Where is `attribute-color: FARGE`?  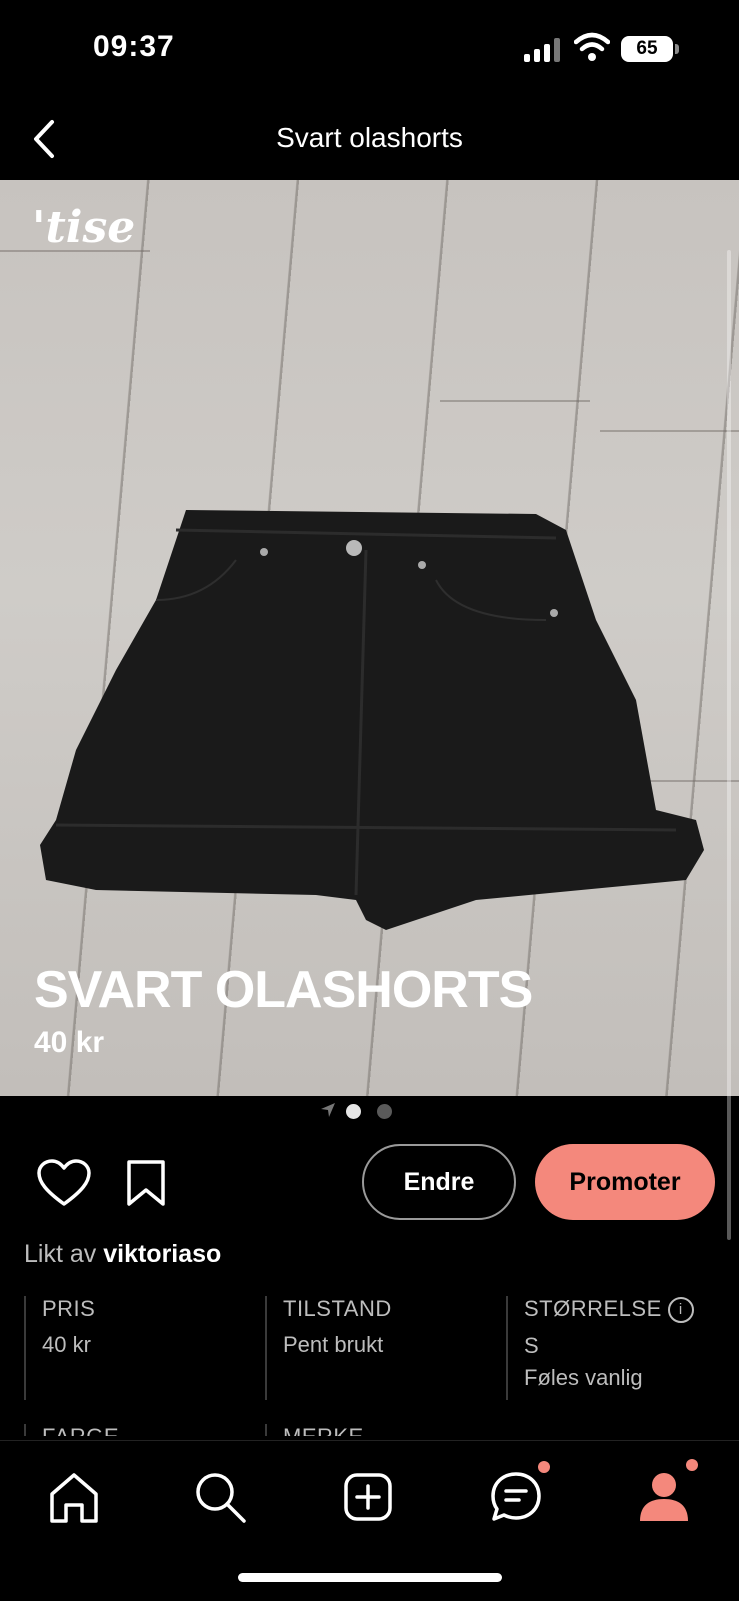 attribute-color: FARGE is located at coordinates (71, 1430).